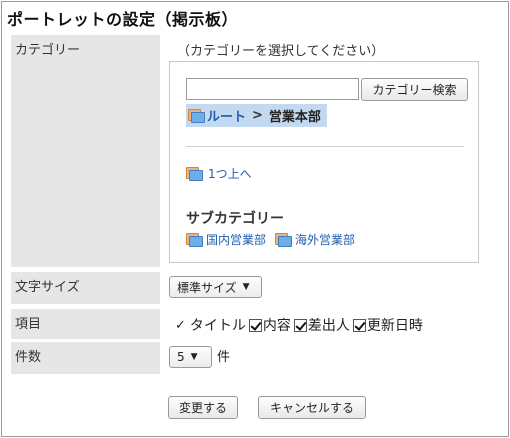  I want to click on fields-value: ✓ タイトル 内容 差出人 更新日時, so click(336, 324).